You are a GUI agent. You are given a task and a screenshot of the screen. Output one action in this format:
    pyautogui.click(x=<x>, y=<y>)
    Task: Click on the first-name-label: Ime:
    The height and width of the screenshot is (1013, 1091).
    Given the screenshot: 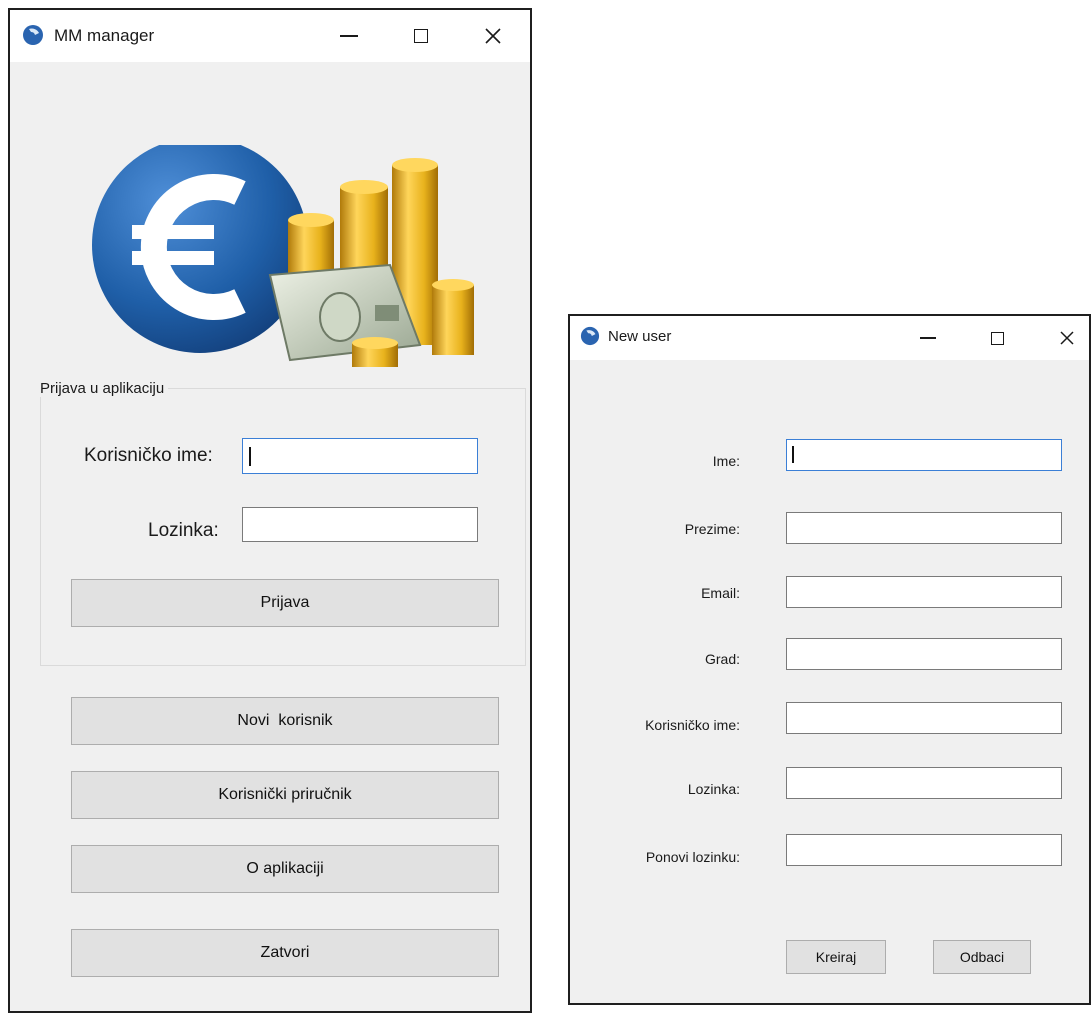 What is the action you would take?
    pyautogui.click(x=726, y=461)
    